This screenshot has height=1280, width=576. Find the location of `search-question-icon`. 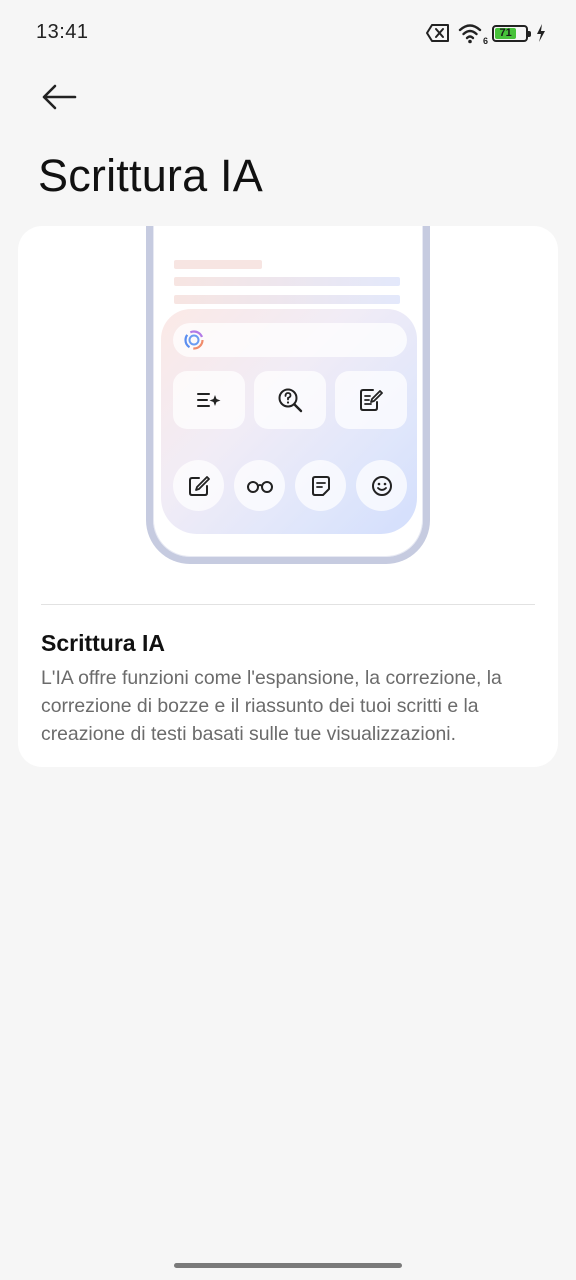

search-question-icon is located at coordinates (290, 400).